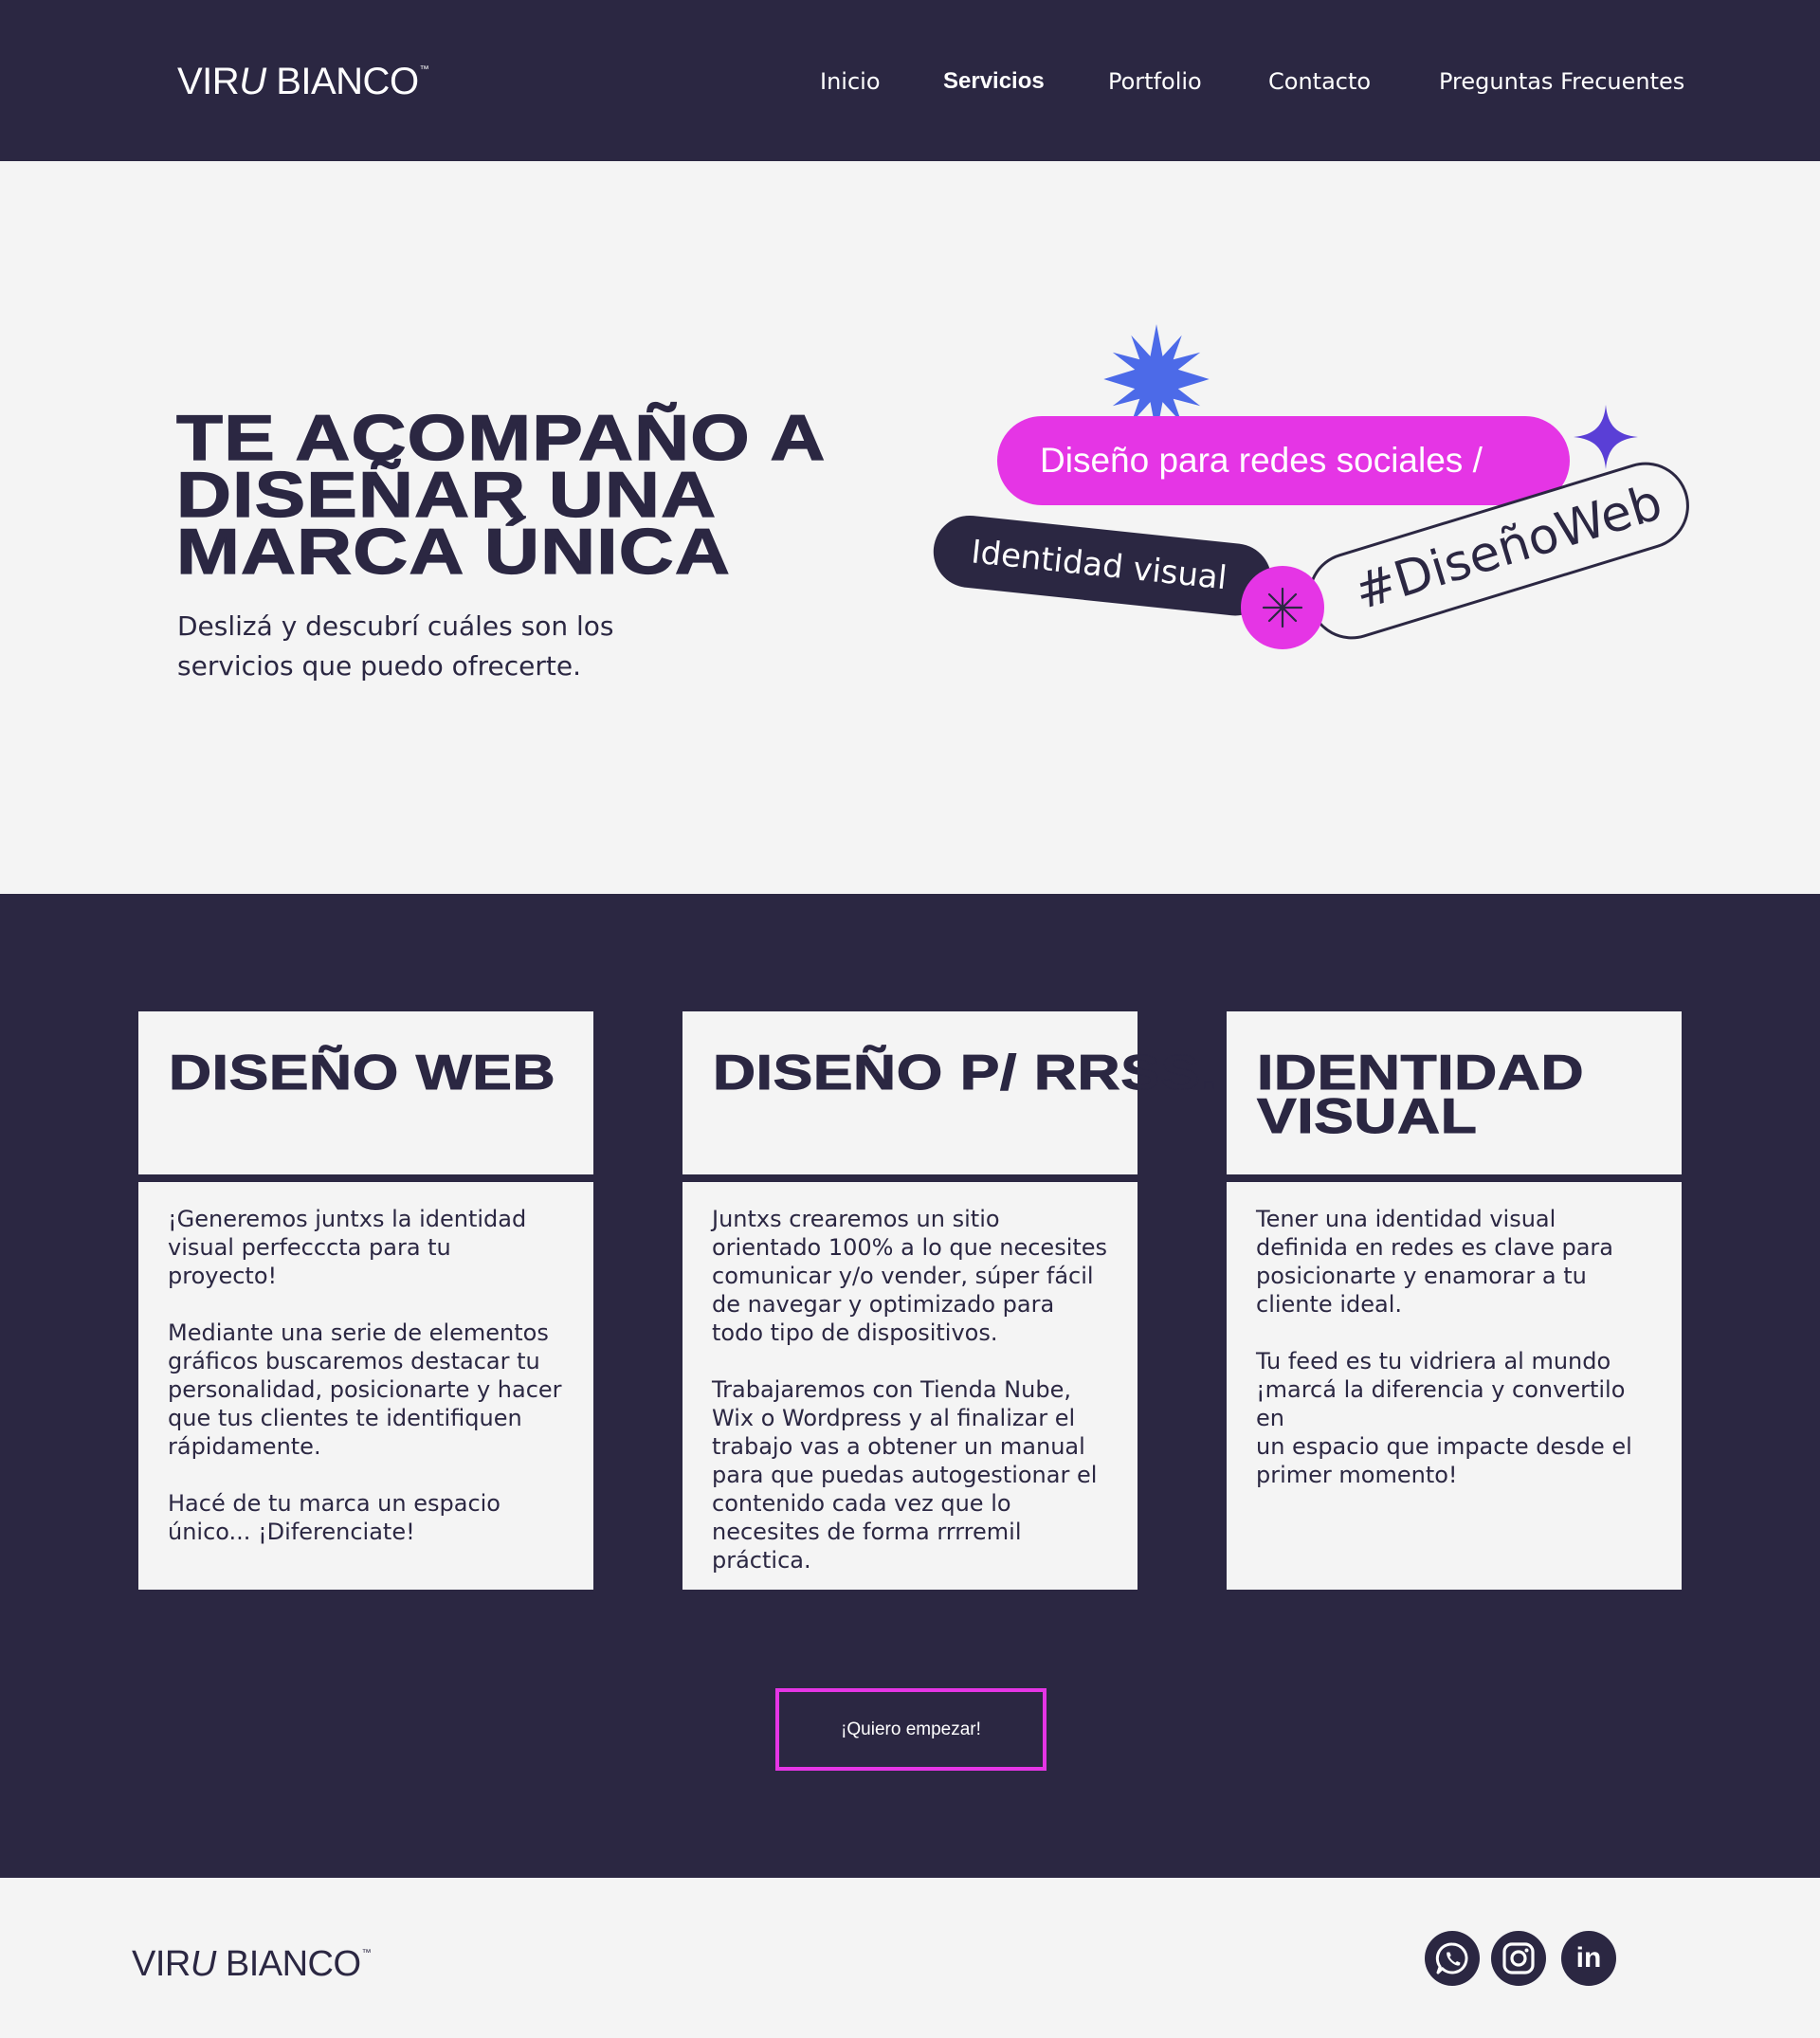 The width and height of the screenshot is (1820, 2038). Describe the element at coordinates (342, 81) in the screenshot. I see `logo-text-b: BIANCO` at that location.